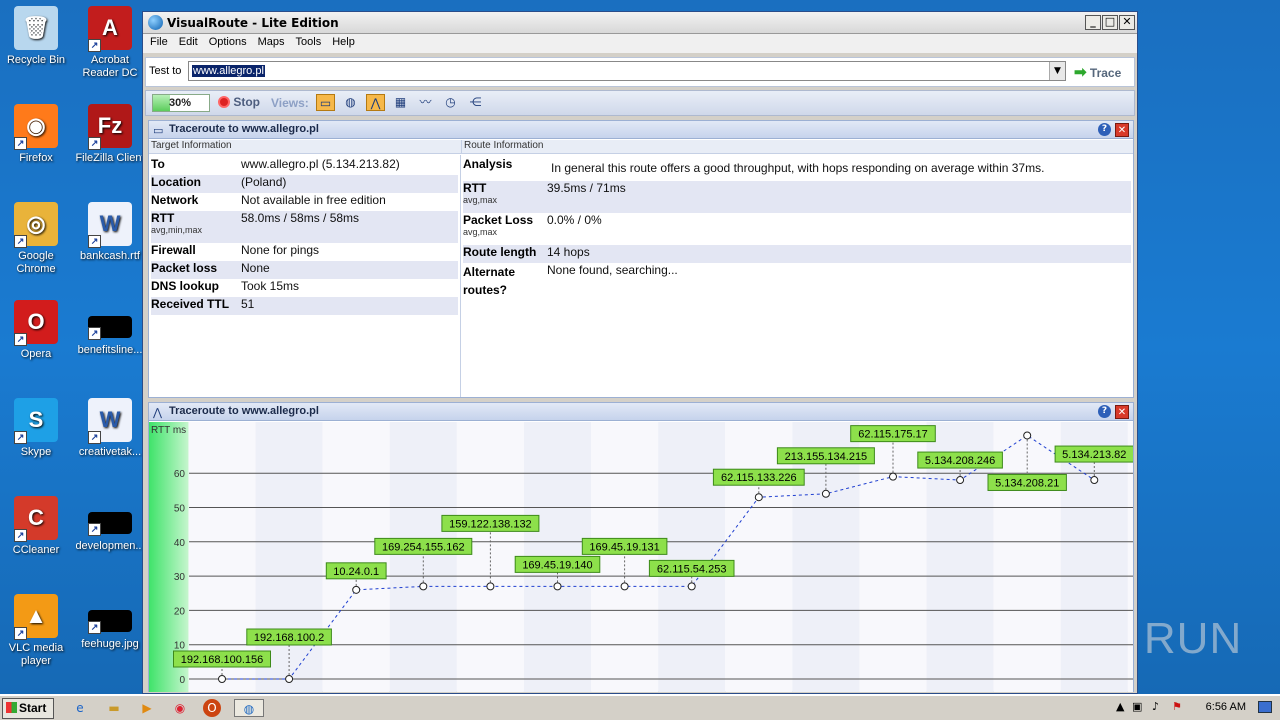  What do you see at coordinates (488, 164) in the screenshot?
I see `route-info-key: Analysis` at bounding box center [488, 164].